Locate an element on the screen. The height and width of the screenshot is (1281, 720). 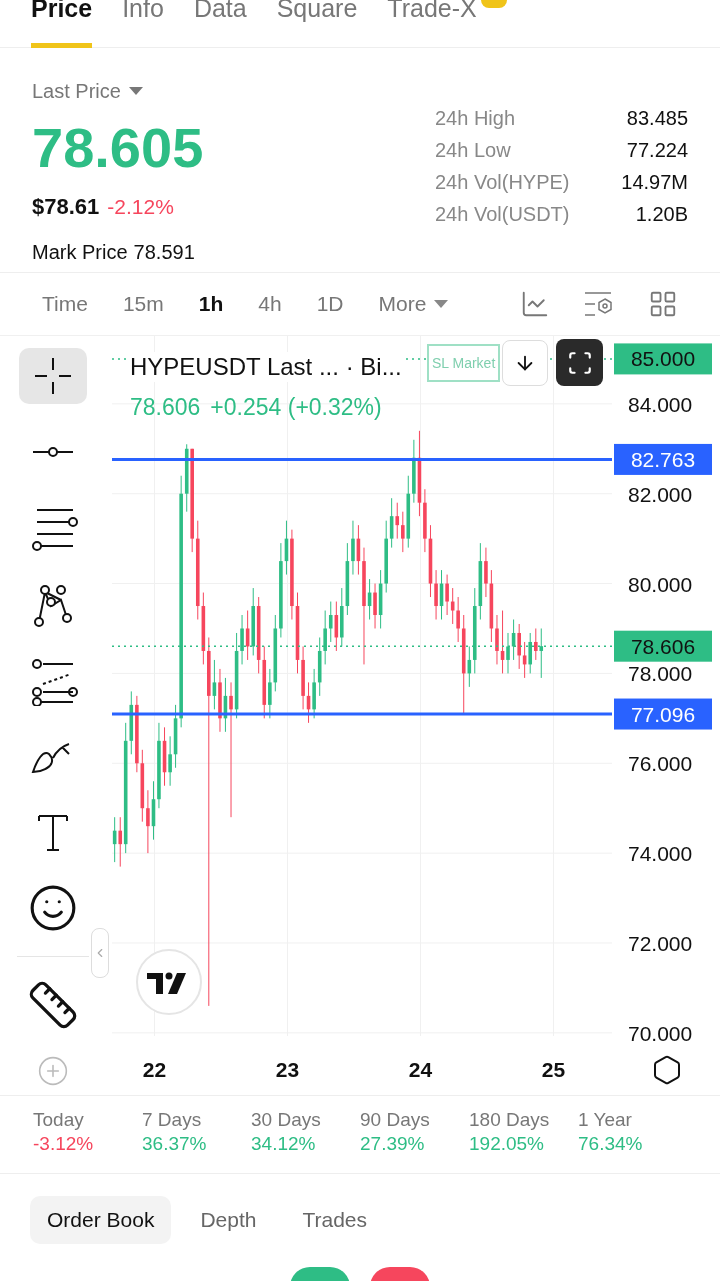
price-tag: 78.606 is located at coordinates (663, 646).